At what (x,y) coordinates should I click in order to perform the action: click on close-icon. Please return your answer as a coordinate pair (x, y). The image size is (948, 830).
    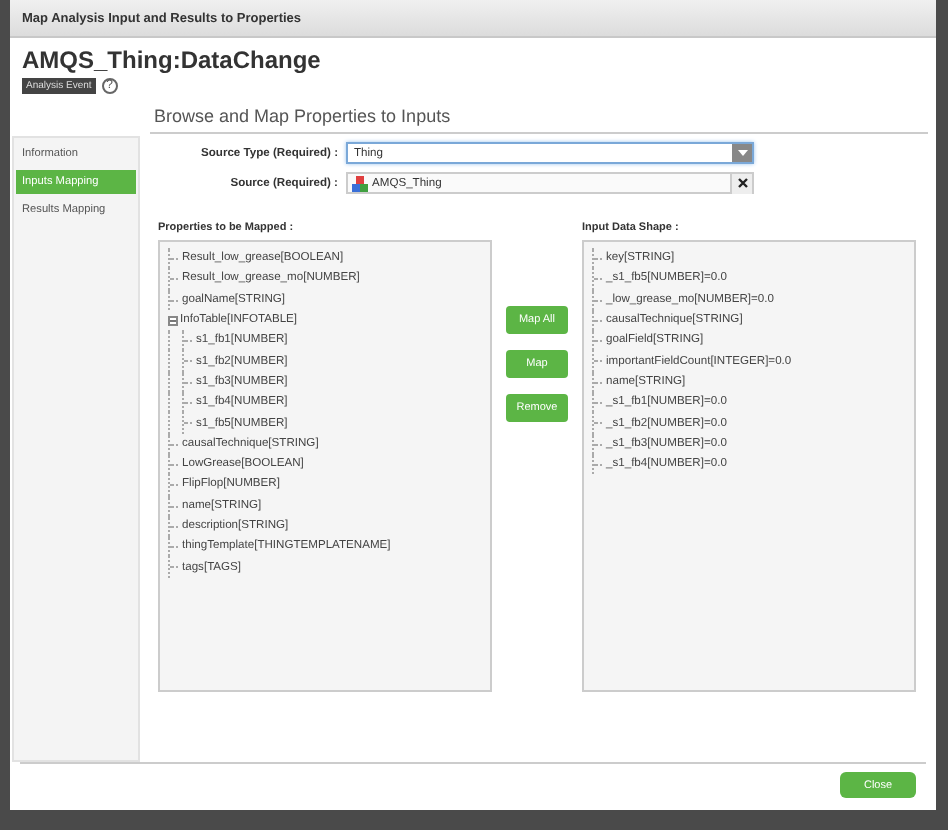
    Looking at the image, I should click on (742, 183).